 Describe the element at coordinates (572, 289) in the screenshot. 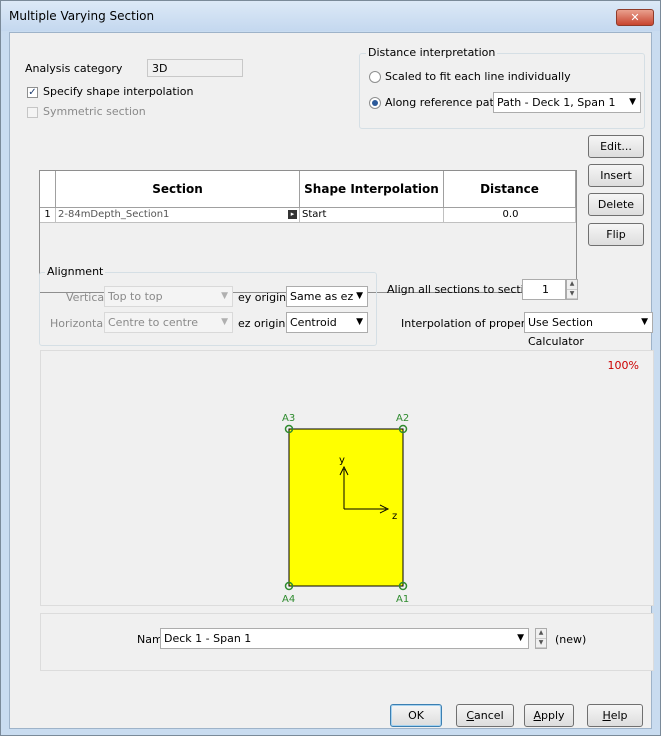

I see `align-section-stepper: ▲ ▼` at that location.